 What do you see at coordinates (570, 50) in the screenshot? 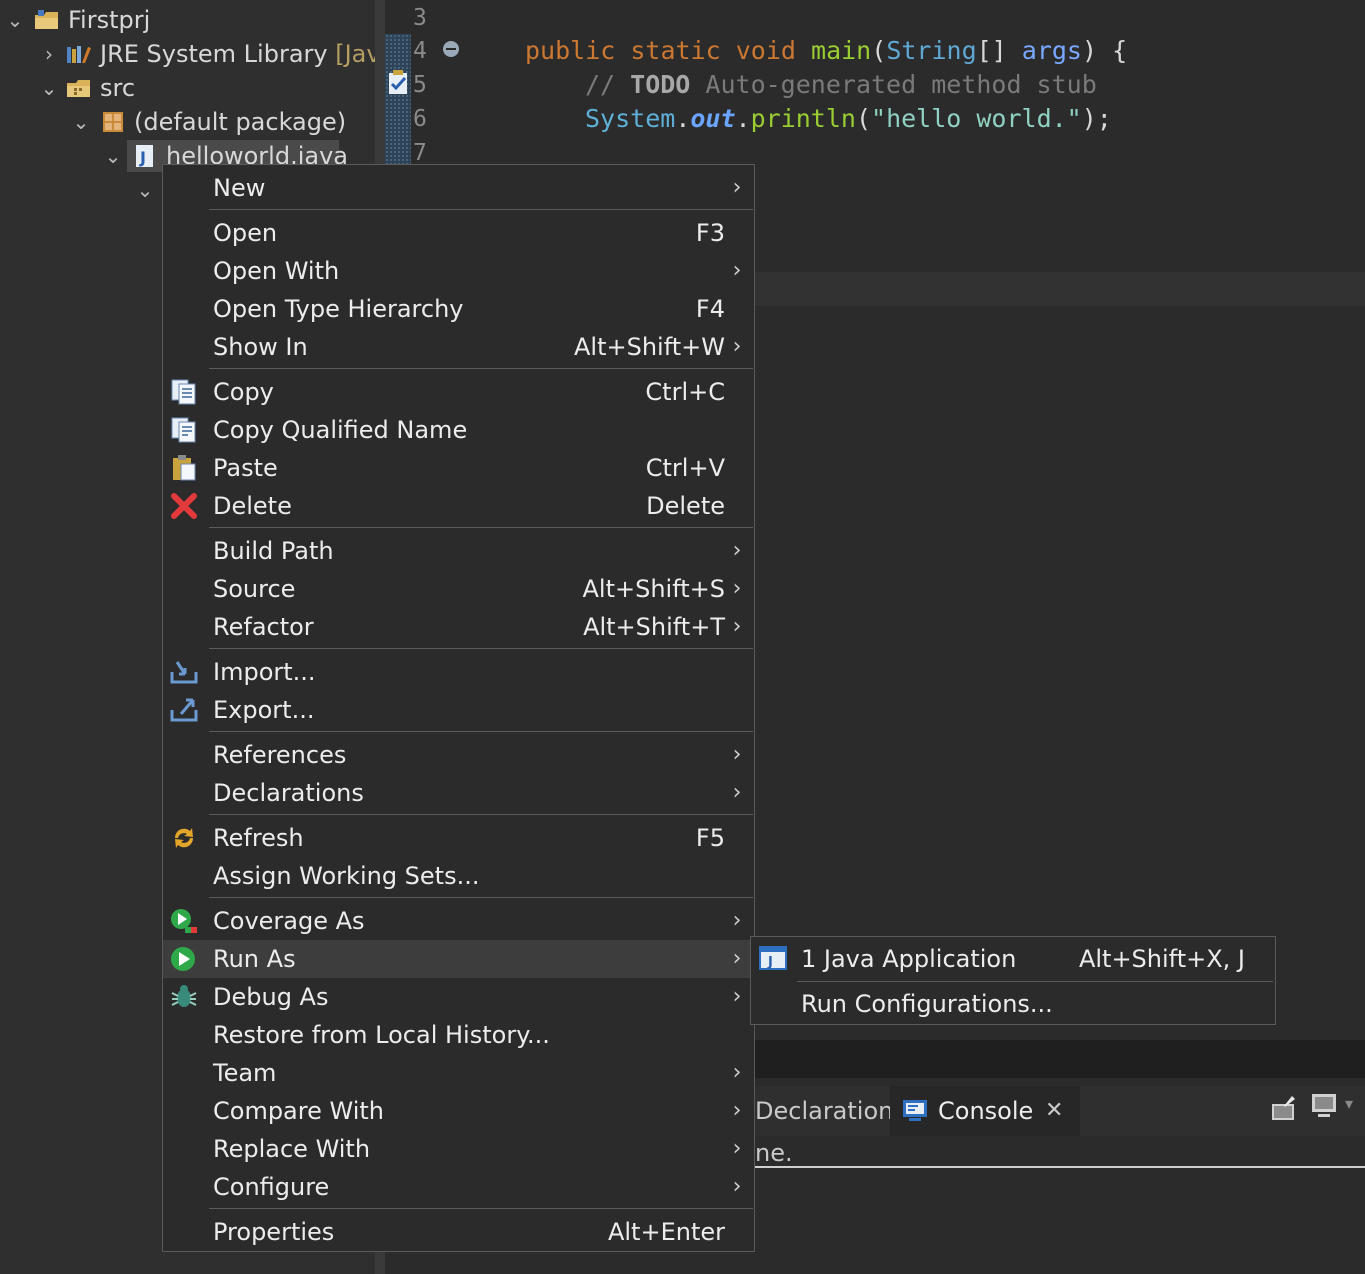
I see `keyword: public` at bounding box center [570, 50].